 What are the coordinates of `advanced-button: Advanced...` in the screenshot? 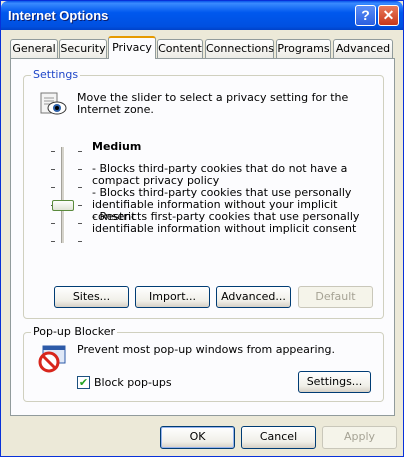 It's located at (253, 297).